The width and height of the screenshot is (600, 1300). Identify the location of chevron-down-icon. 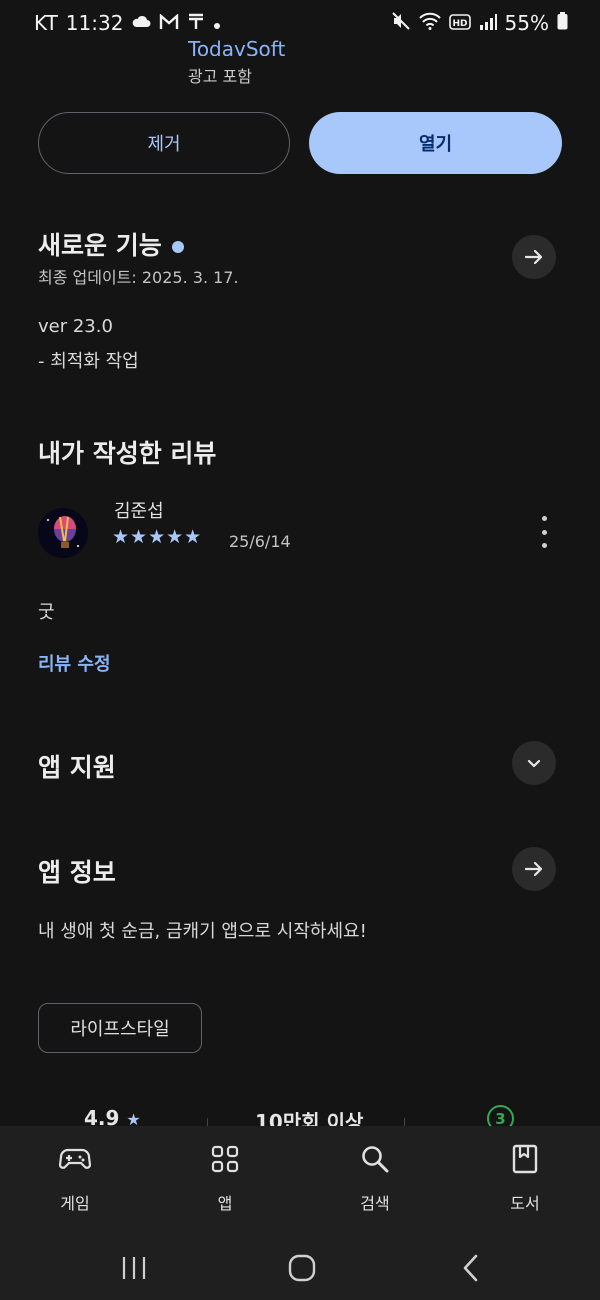
(534, 763).